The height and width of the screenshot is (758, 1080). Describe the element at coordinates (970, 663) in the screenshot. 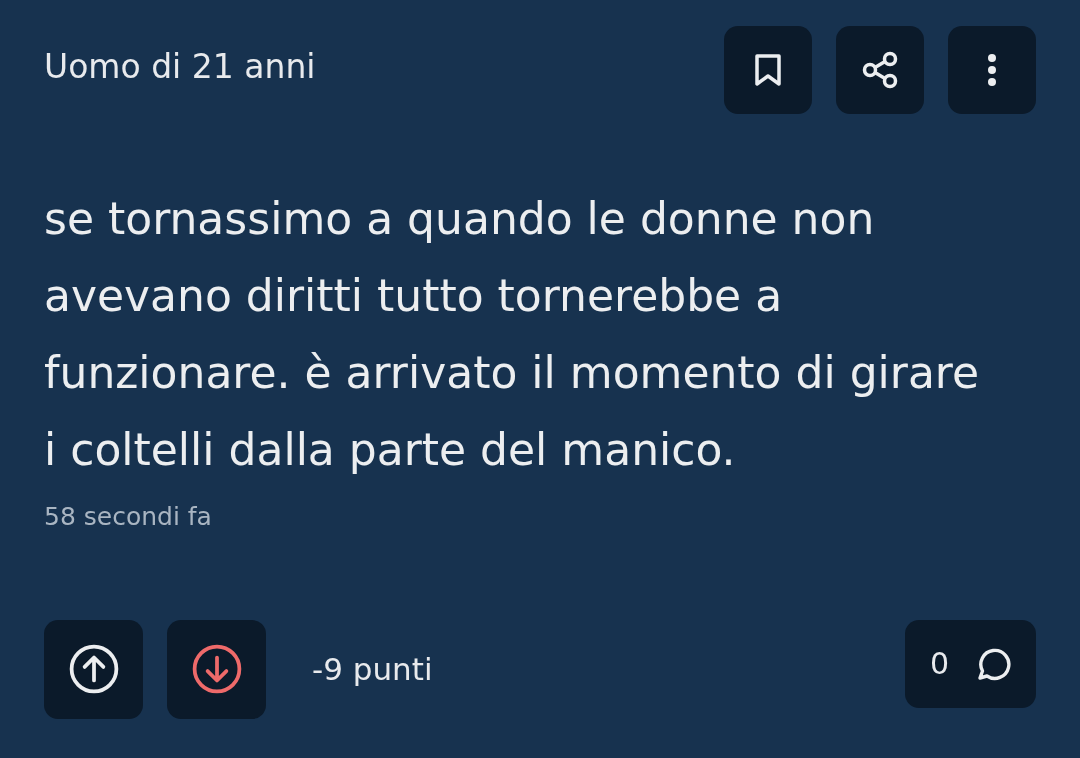

I see `comments-button: 0` at that location.